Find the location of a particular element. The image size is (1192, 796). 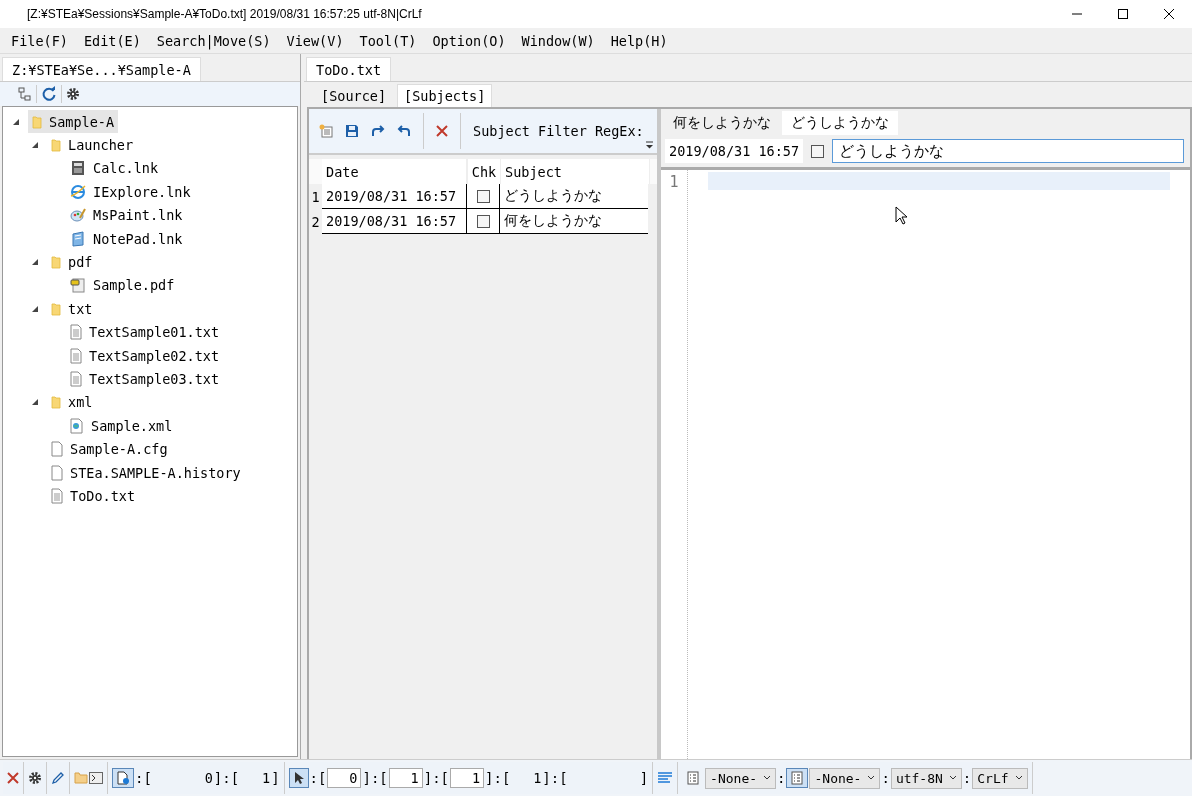

tree-item: STEa.SAMPLE-A.history is located at coordinates (146, 473).